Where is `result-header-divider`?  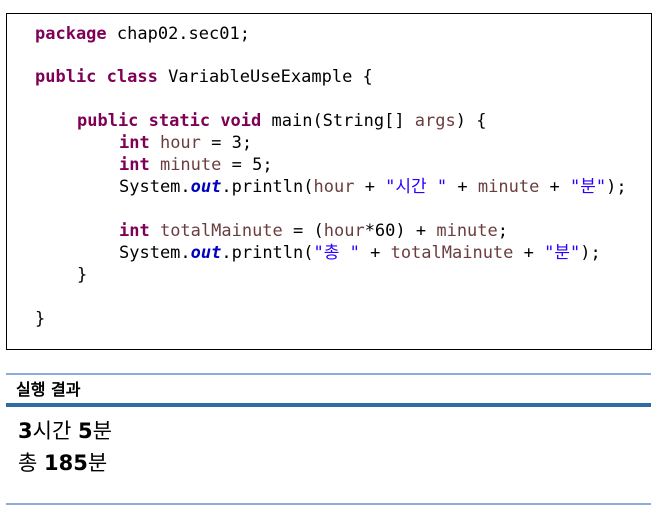 result-header-divider is located at coordinates (328, 405).